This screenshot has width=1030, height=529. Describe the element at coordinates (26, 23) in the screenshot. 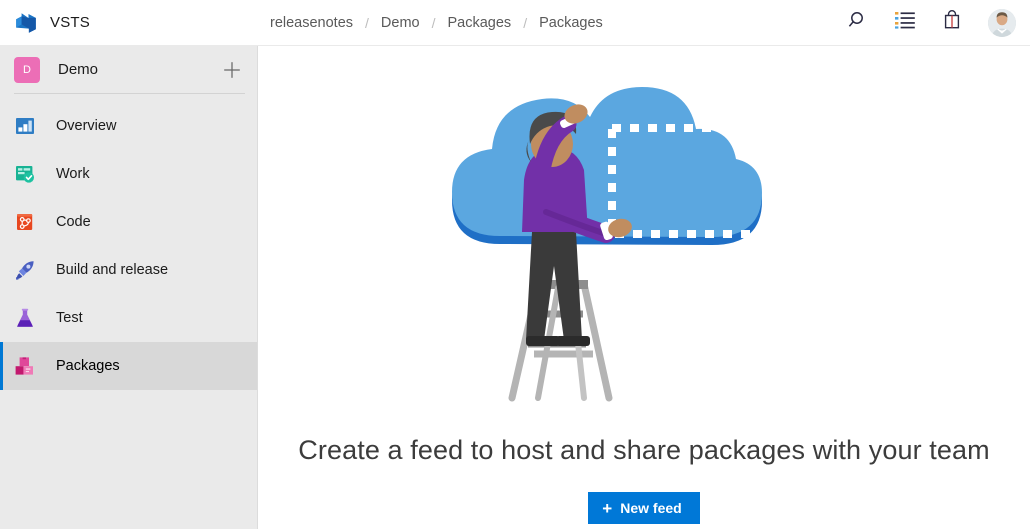

I see `vsts-logo-icon` at that location.